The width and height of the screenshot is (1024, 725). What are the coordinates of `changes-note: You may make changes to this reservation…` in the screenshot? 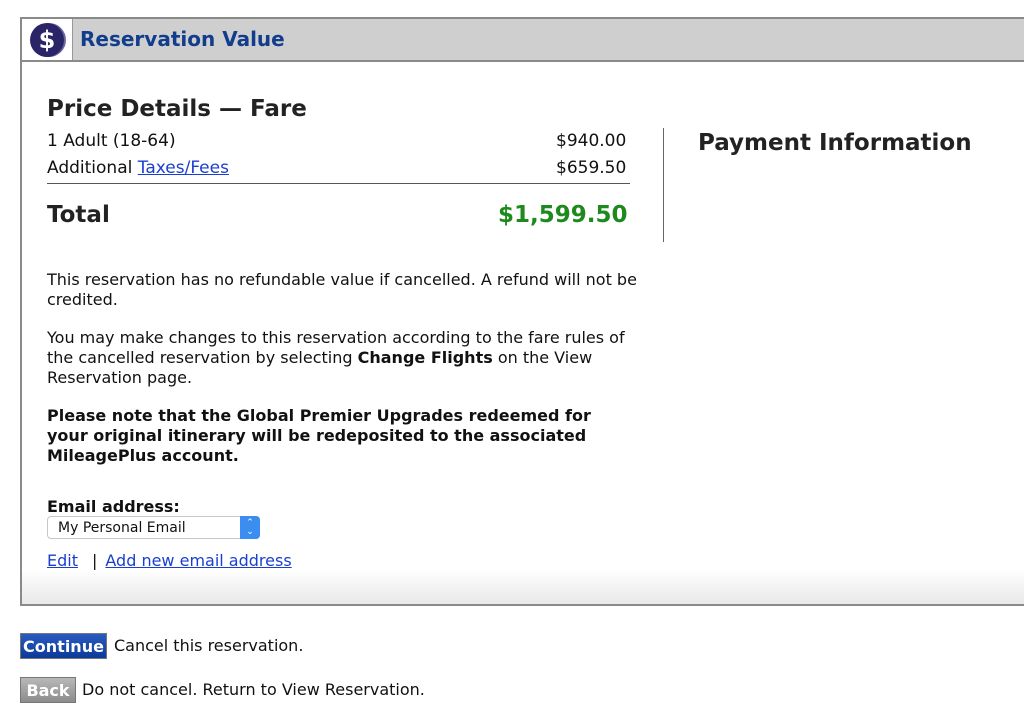 It's located at (342, 358).